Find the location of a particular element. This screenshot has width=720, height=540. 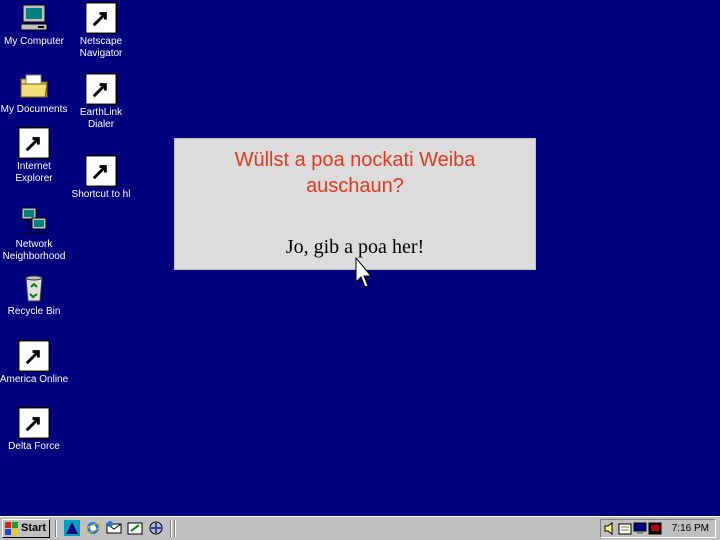

folder-icon is located at coordinates (34, 86).